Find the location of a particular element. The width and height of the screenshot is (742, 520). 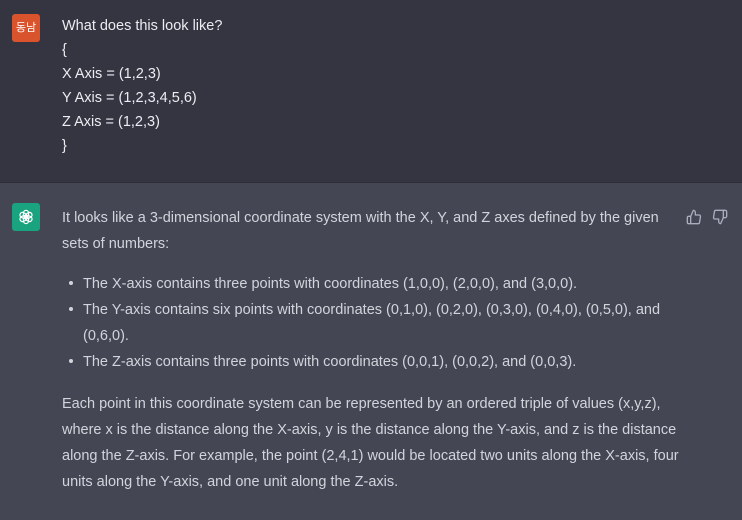

thumbs-up-icon is located at coordinates (694, 217).